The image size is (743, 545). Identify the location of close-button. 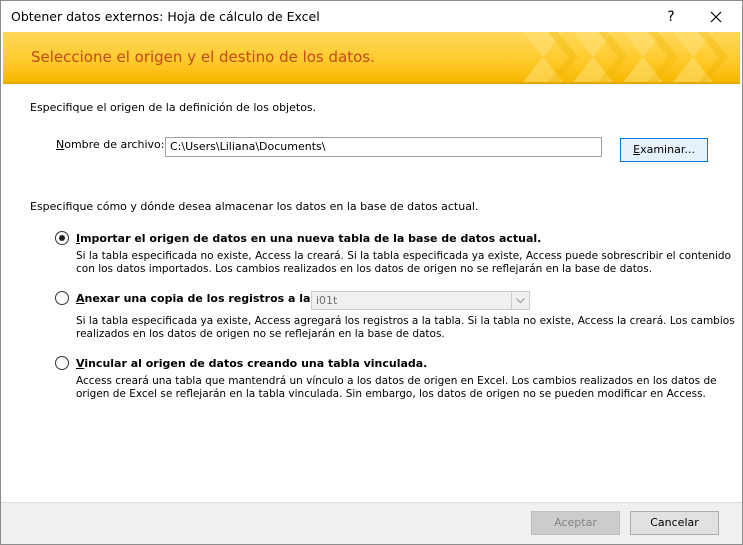
(716, 17).